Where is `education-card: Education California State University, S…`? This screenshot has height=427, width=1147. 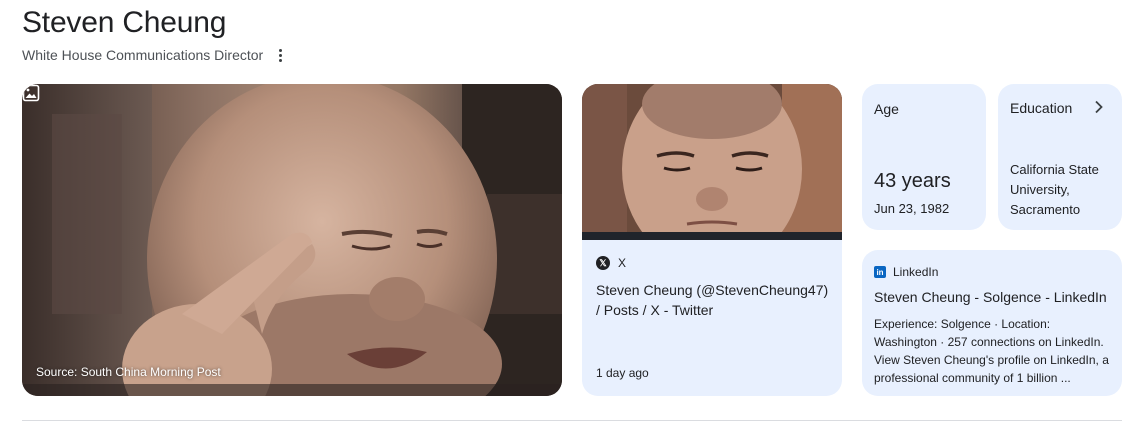
education-card: Education California State University, S… is located at coordinates (1060, 157).